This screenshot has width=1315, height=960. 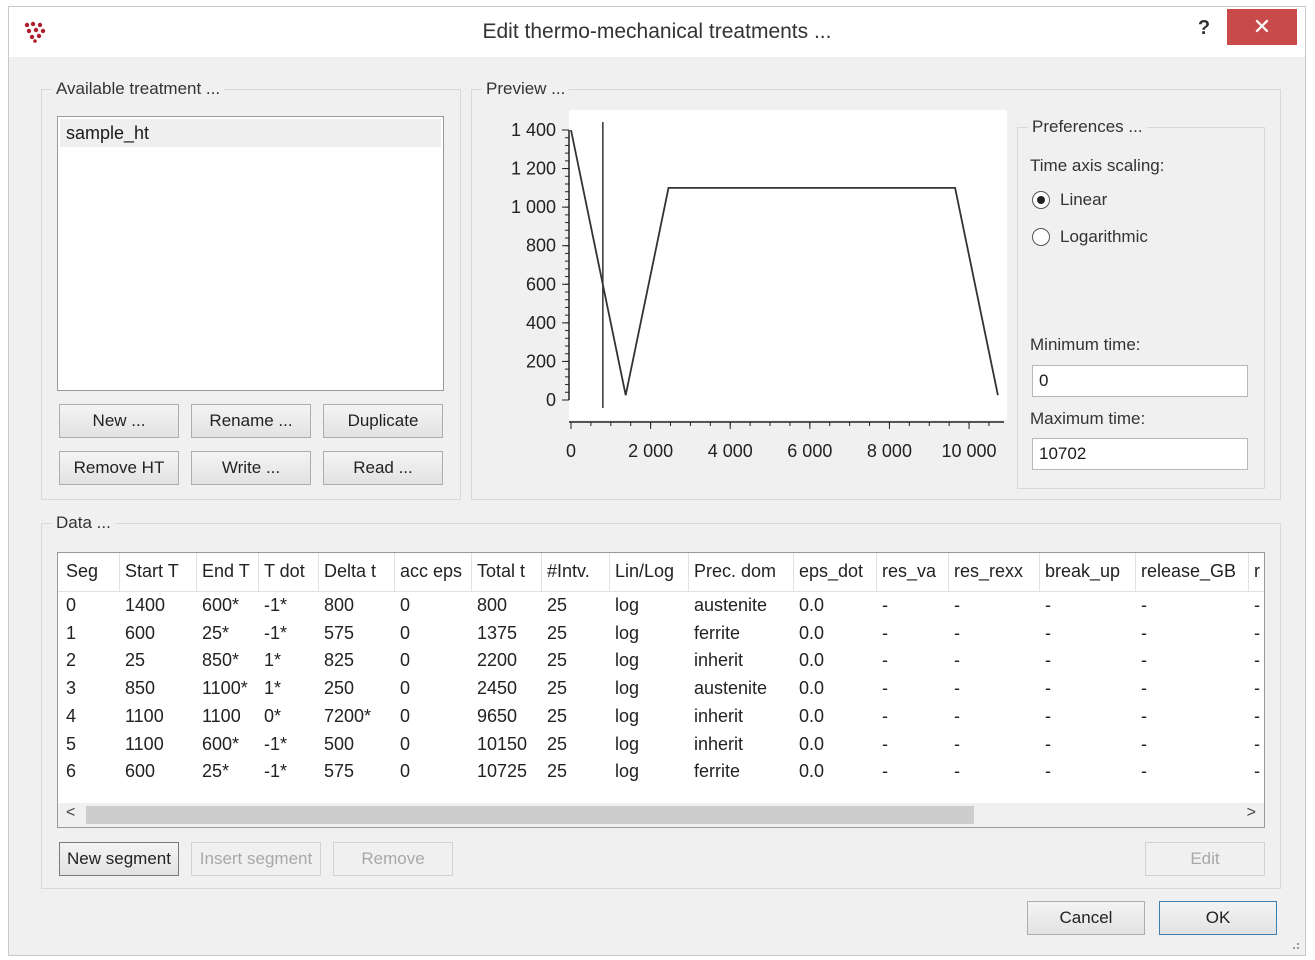 What do you see at coordinates (215, 633) in the screenshot?
I see `table-cell: 25*` at bounding box center [215, 633].